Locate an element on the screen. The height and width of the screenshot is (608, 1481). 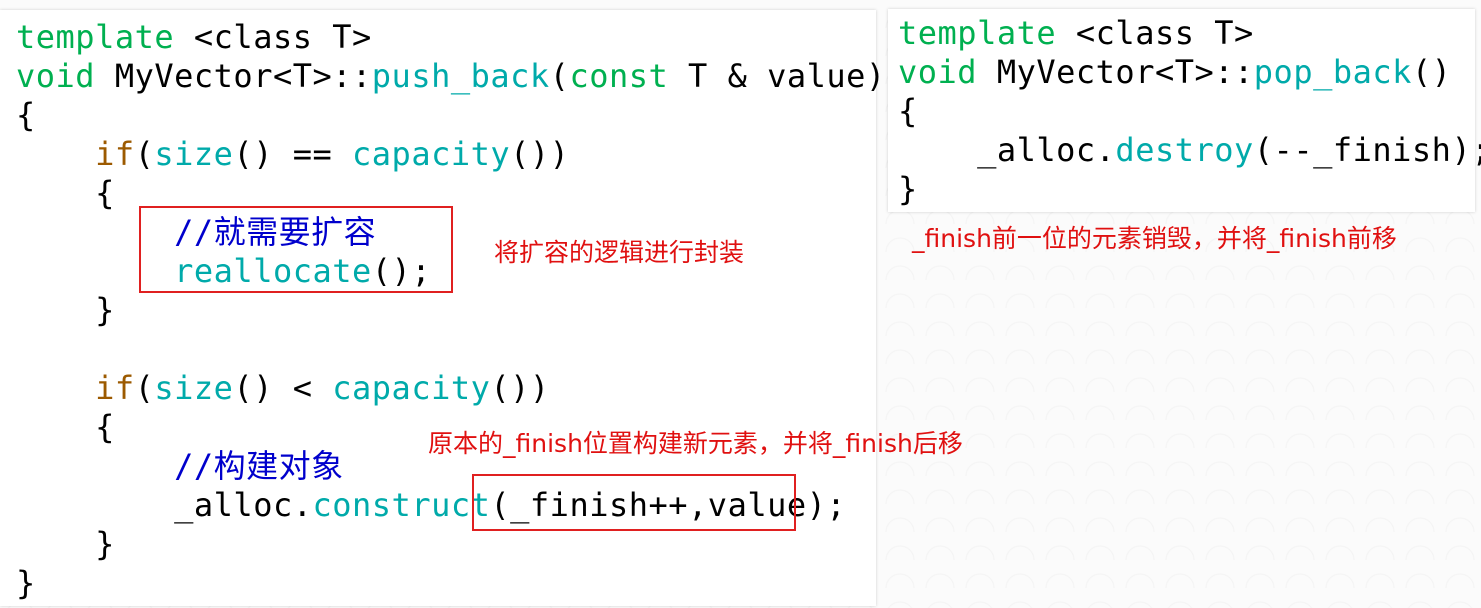
function-name-push-back: push_back is located at coordinates (460, 76).